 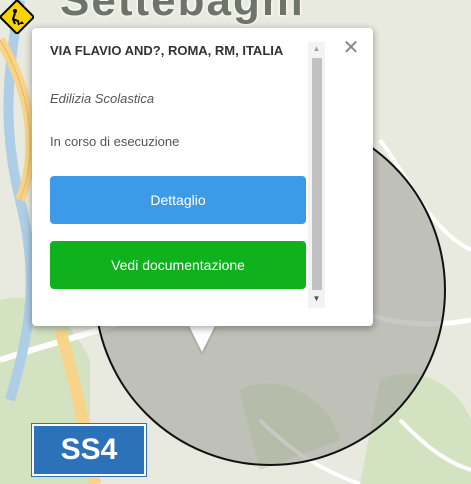 I want to click on popup-tail, so click(x=202, y=338).